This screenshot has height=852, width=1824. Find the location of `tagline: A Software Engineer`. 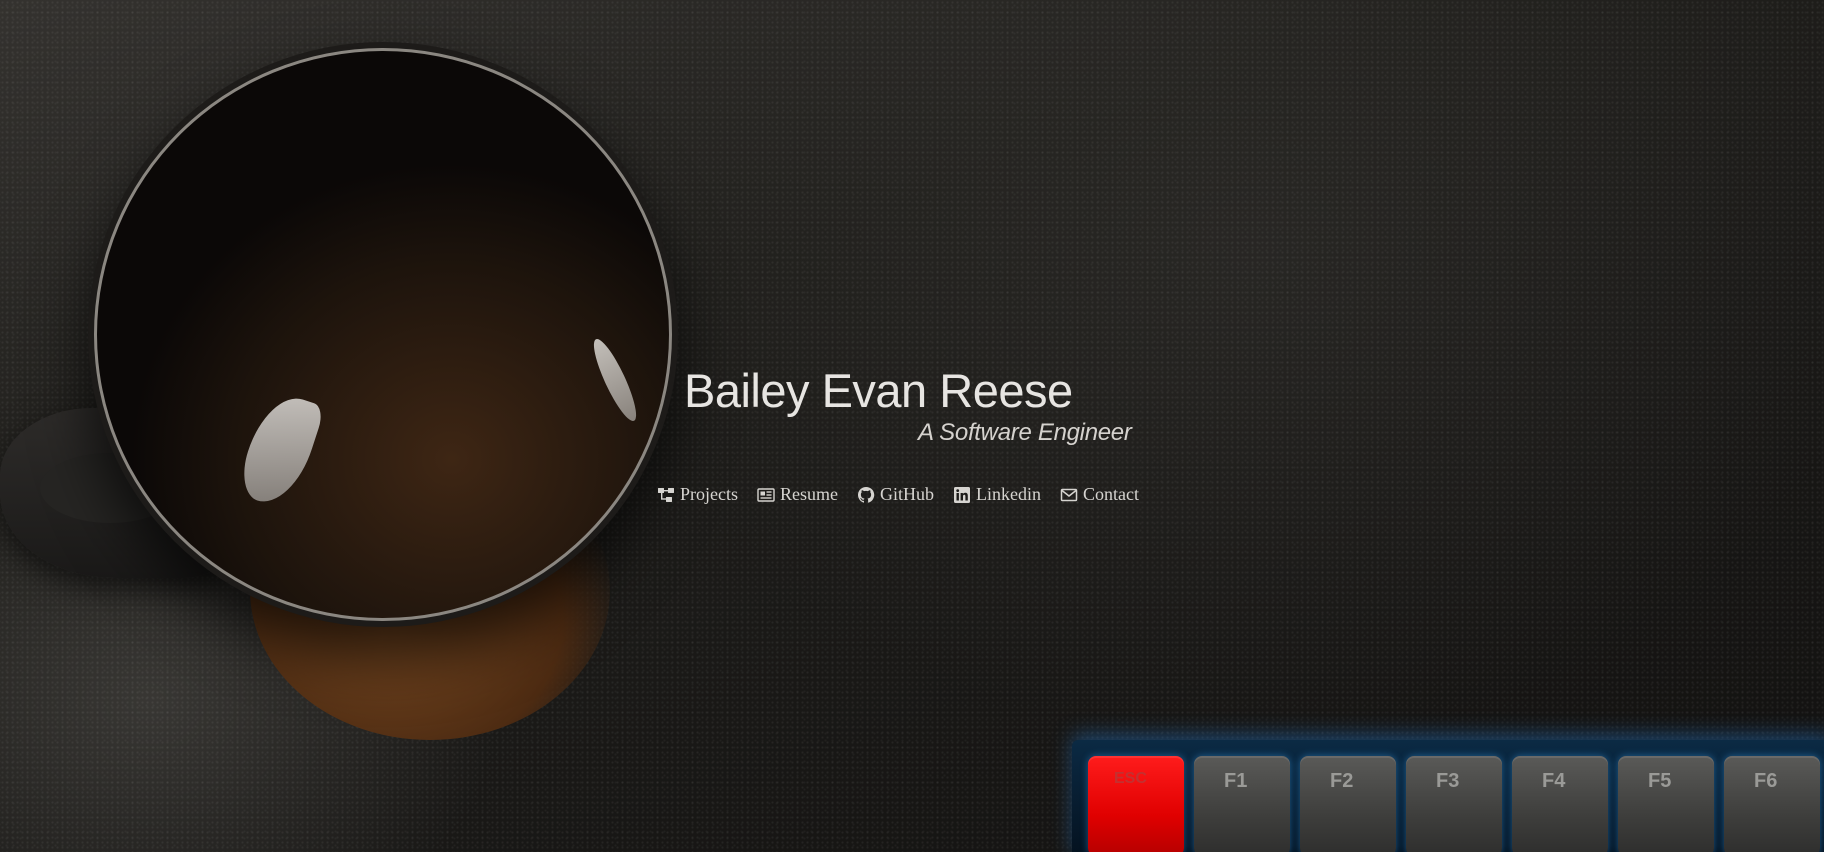

tagline: A Software Engineer is located at coordinates (1025, 432).